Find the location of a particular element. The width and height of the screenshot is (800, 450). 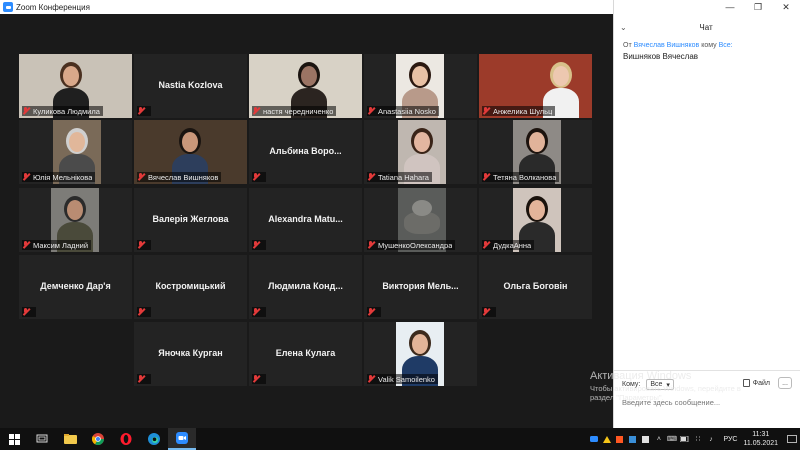

participant-label: Anastasiia Nosko is located at coordinates (403, 111).